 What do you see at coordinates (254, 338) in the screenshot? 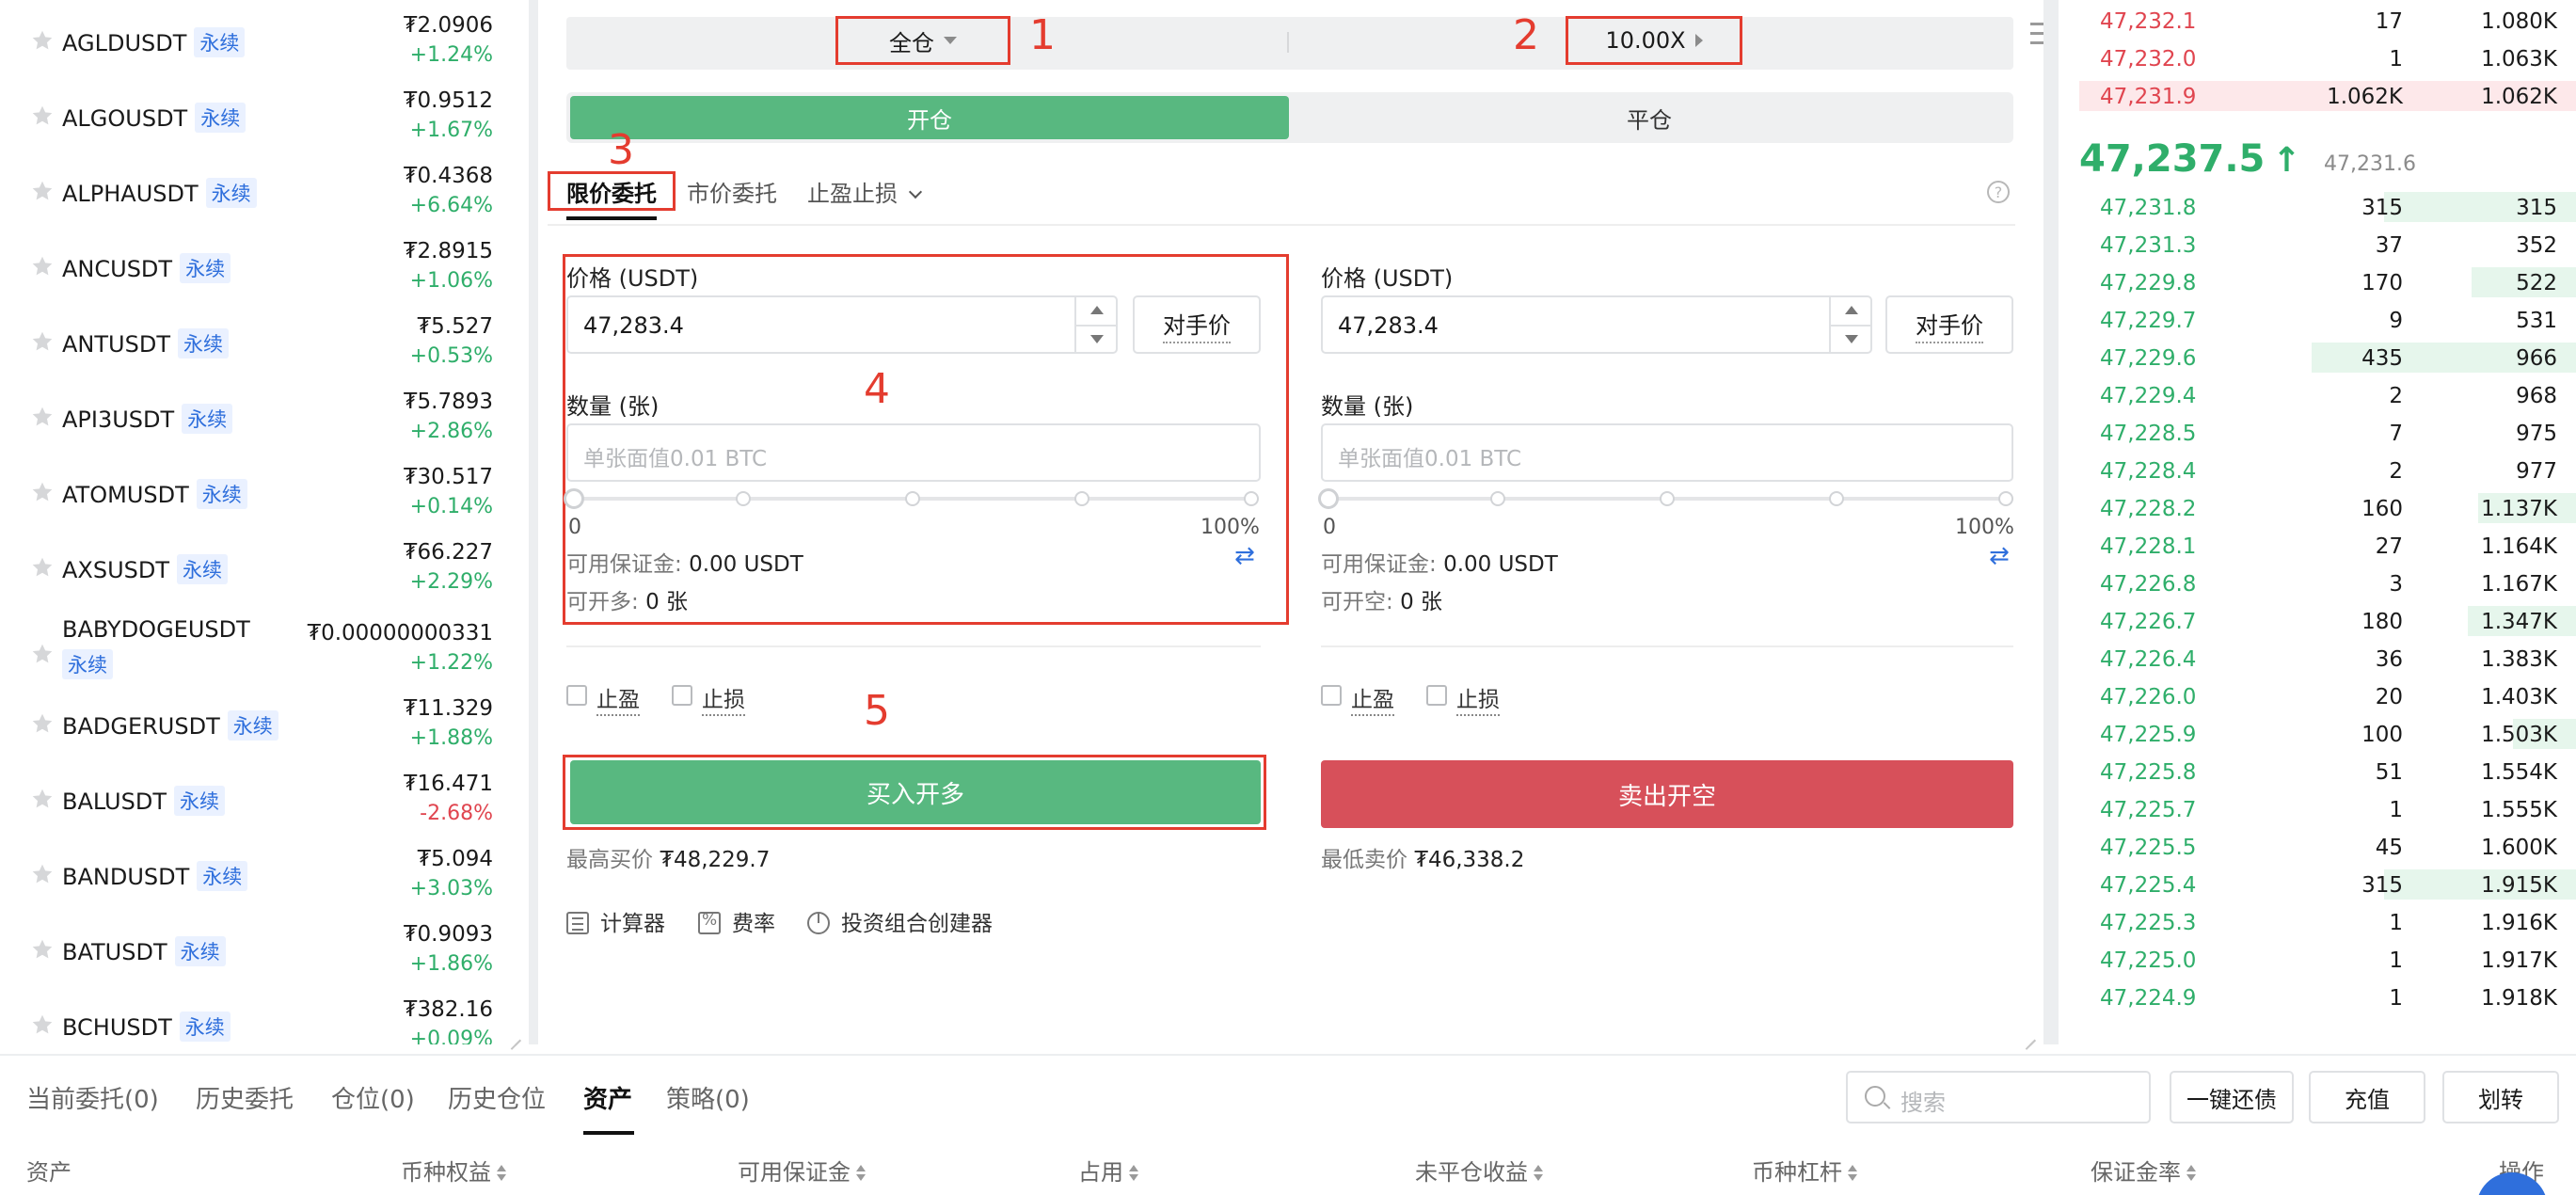
I see `market-row: ANTUSDT 永续 ₮5.527 +0.53%` at bounding box center [254, 338].